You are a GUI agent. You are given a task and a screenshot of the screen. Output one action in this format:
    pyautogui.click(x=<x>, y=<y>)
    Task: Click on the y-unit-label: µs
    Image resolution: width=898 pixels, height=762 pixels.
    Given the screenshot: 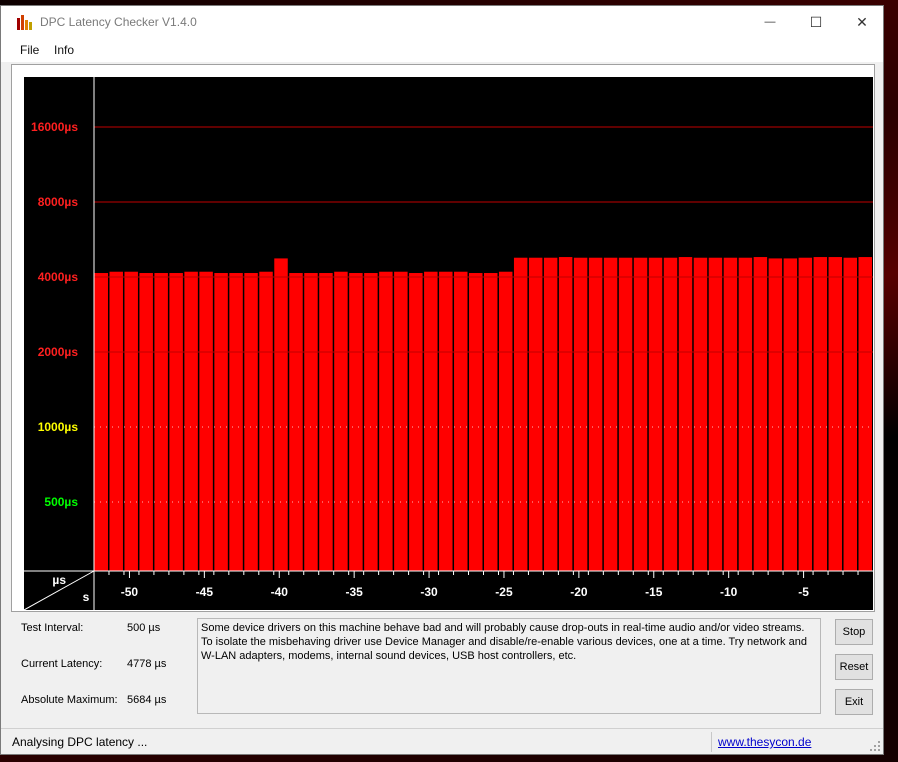 What is the action you would take?
    pyautogui.click(x=59, y=580)
    